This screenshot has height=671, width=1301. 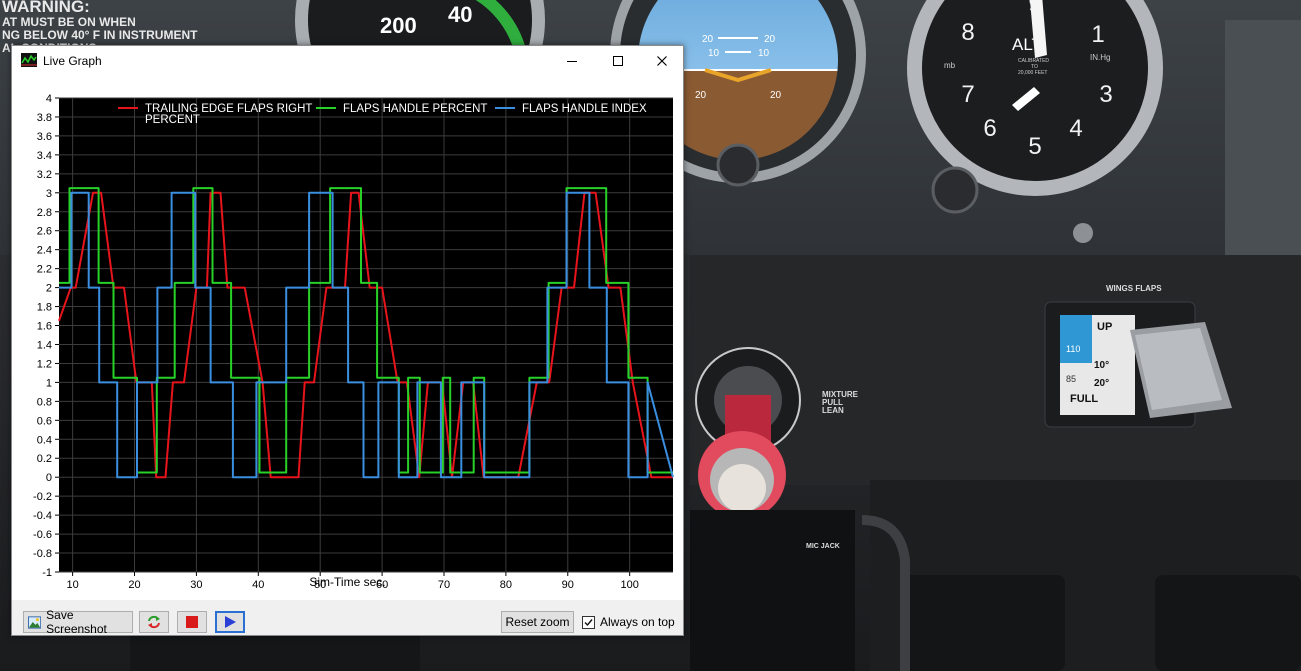 What do you see at coordinates (44, 421) in the screenshot?
I see `y-tick-label: 0.6` at bounding box center [44, 421].